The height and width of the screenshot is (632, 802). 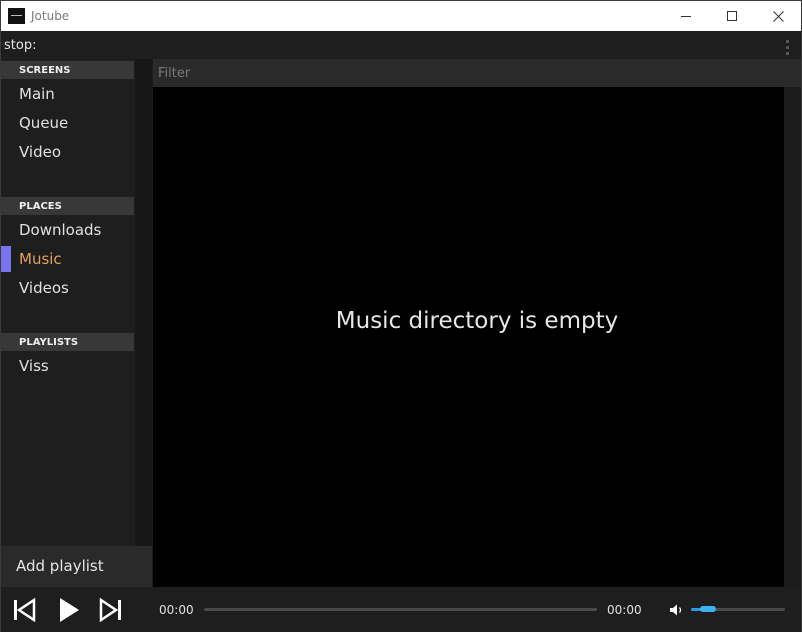 What do you see at coordinates (176, 610) in the screenshot?
I see `current-time: 00:00` at bounding box center [176, 610].